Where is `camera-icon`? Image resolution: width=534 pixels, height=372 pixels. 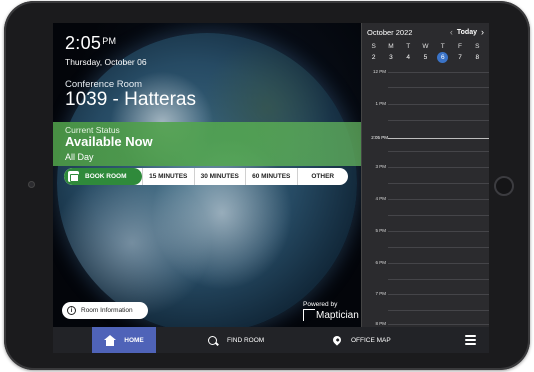
camera-icon is located at coordinates (31, 184).